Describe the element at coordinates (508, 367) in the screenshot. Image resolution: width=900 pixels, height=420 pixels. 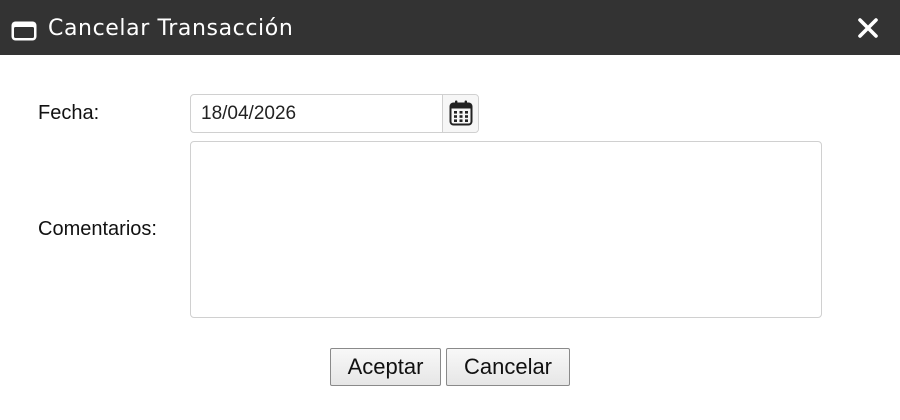
I see `cancel-button: Cancelar` at that location.